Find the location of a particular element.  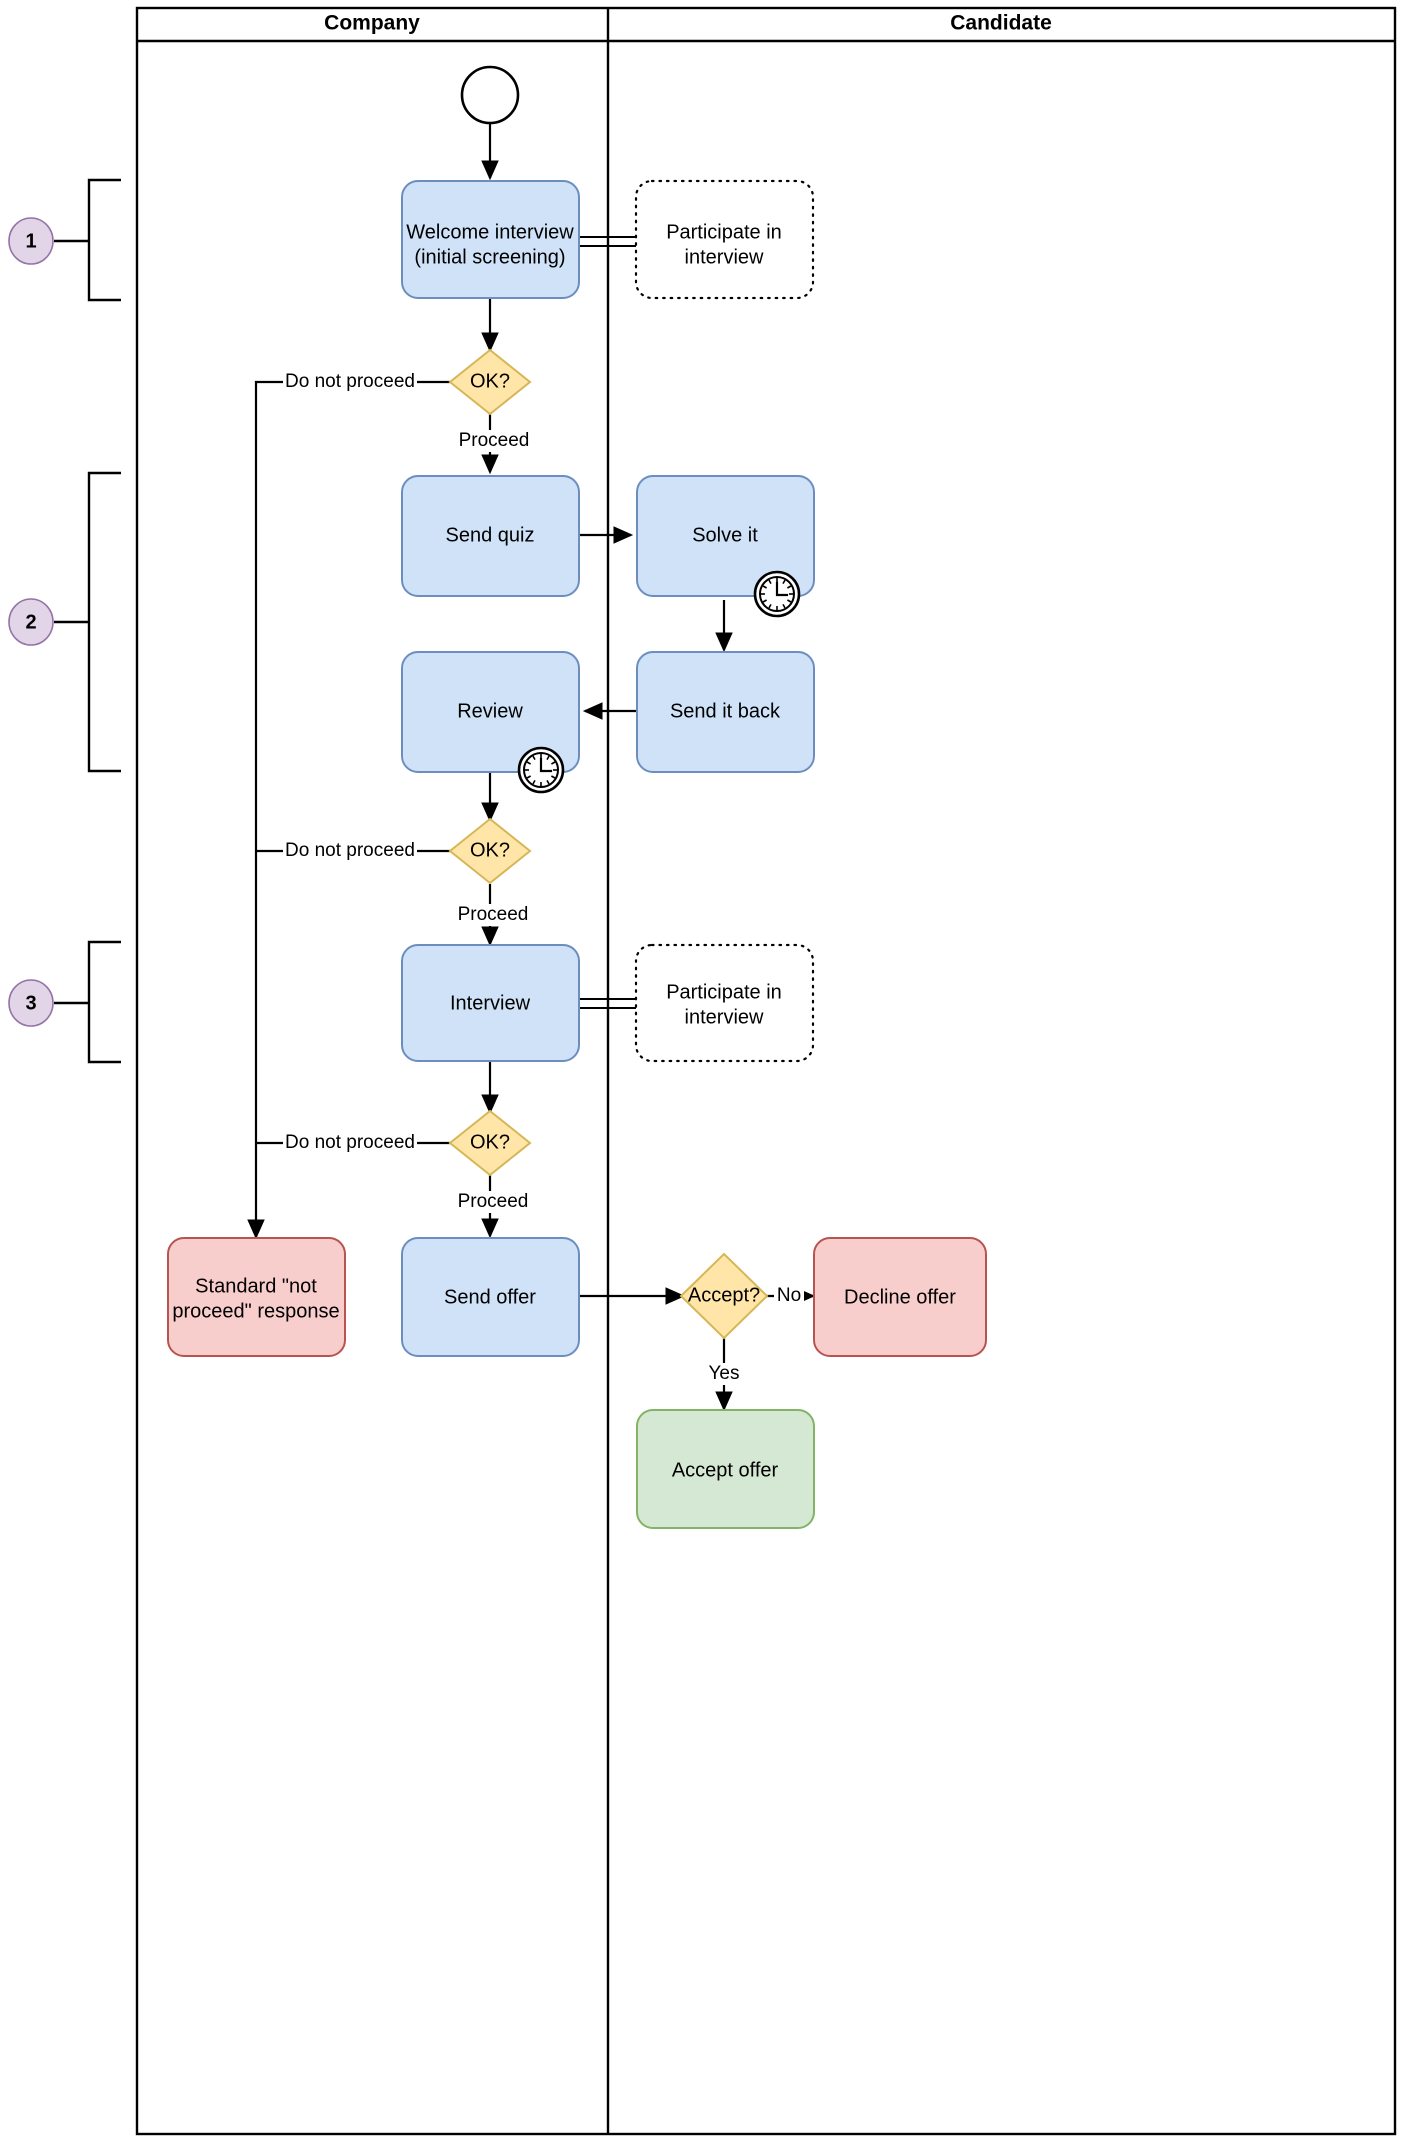

node-send-offer: Send offer is located at coordinates (490, 1297).